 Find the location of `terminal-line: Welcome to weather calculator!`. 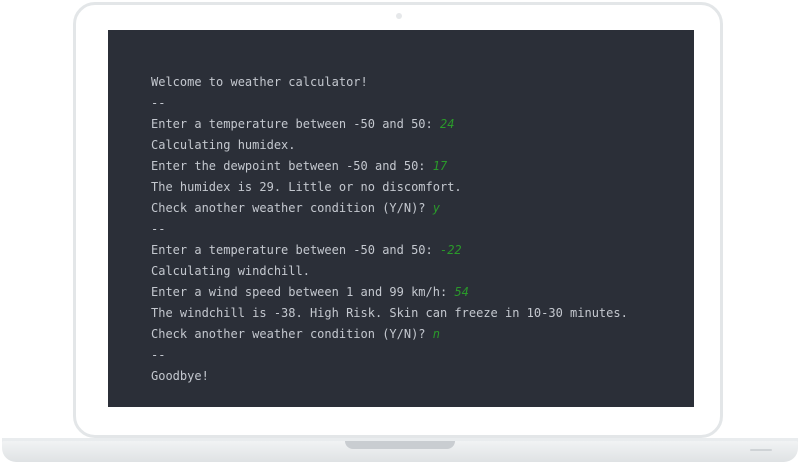

terminal-line: Welcome to weather calculator! is located at coordinates (422, 82).